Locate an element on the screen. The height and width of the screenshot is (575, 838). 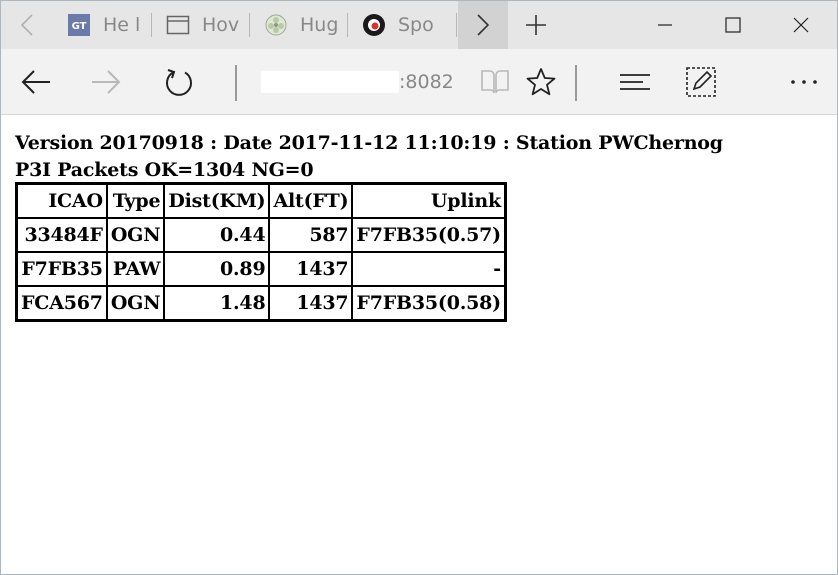
tab-0: GT He l is located at coordinates (102, 25).